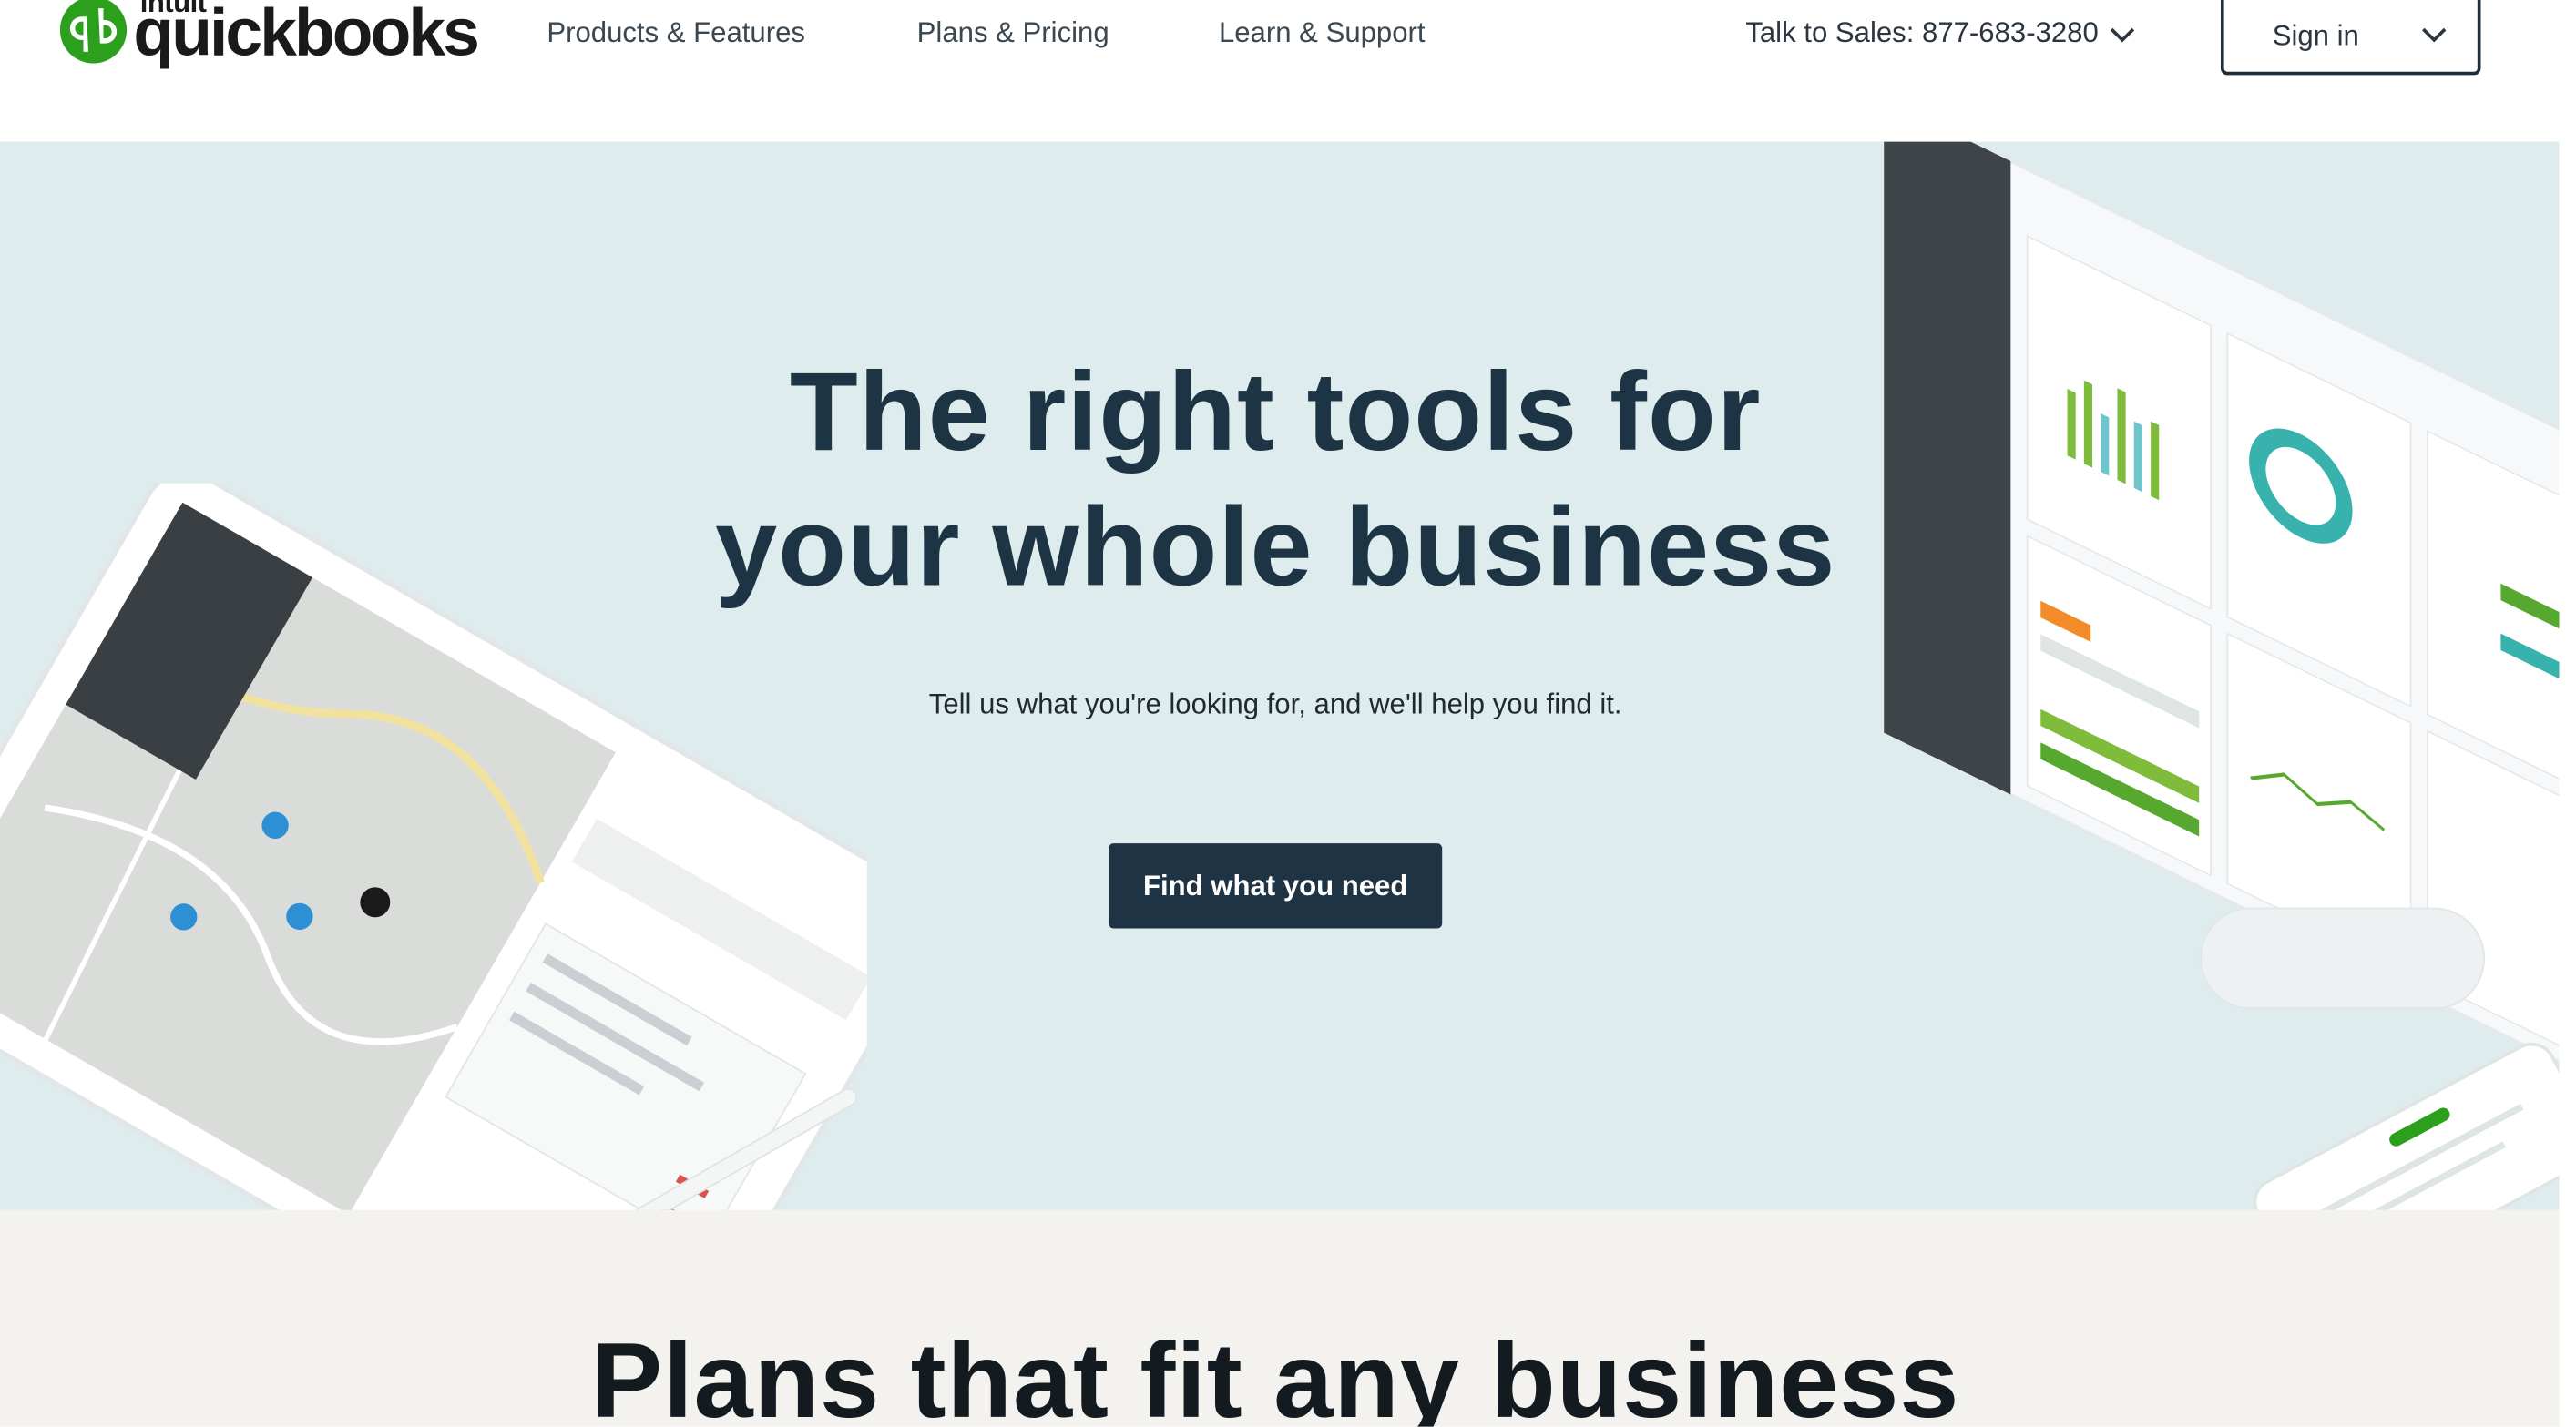 This screenshot has width=2576, height=1427. Describe the element at coordinates (1922, 32) in the screenshot. I see `talk-to-sales-label: Talk to Sales: 877-683-3280` at that location.